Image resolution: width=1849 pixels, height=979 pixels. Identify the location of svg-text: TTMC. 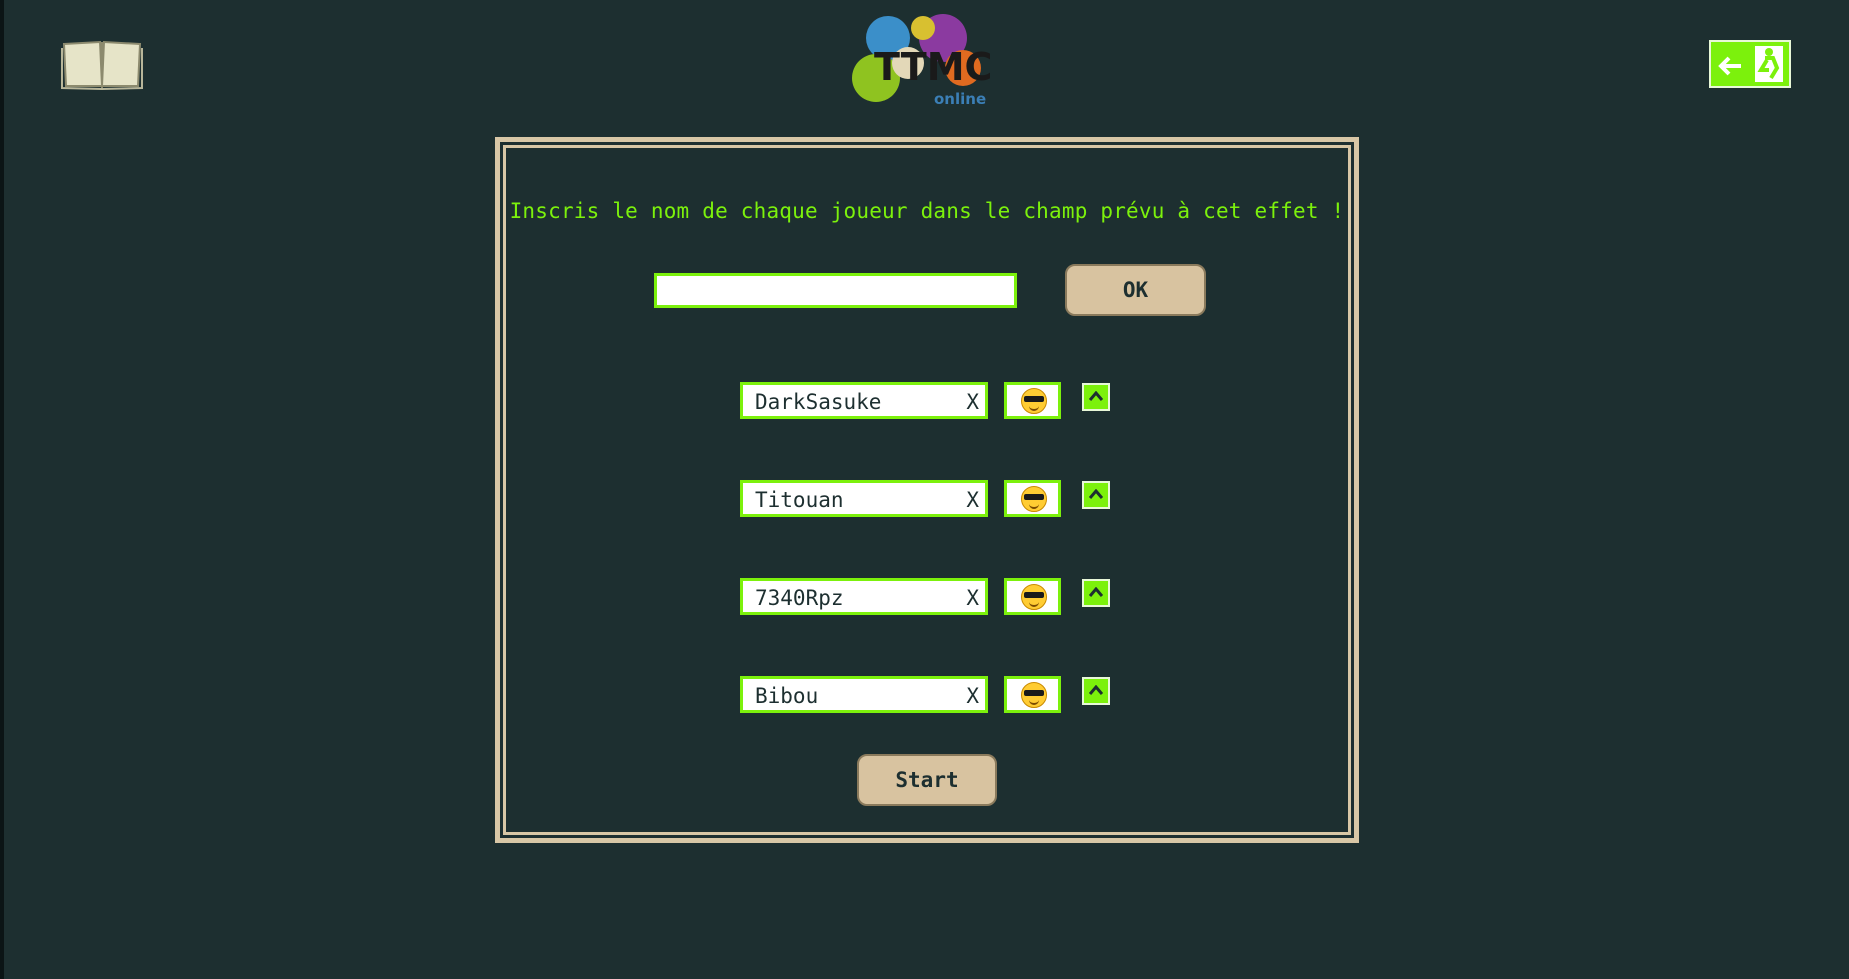
(933, 67).